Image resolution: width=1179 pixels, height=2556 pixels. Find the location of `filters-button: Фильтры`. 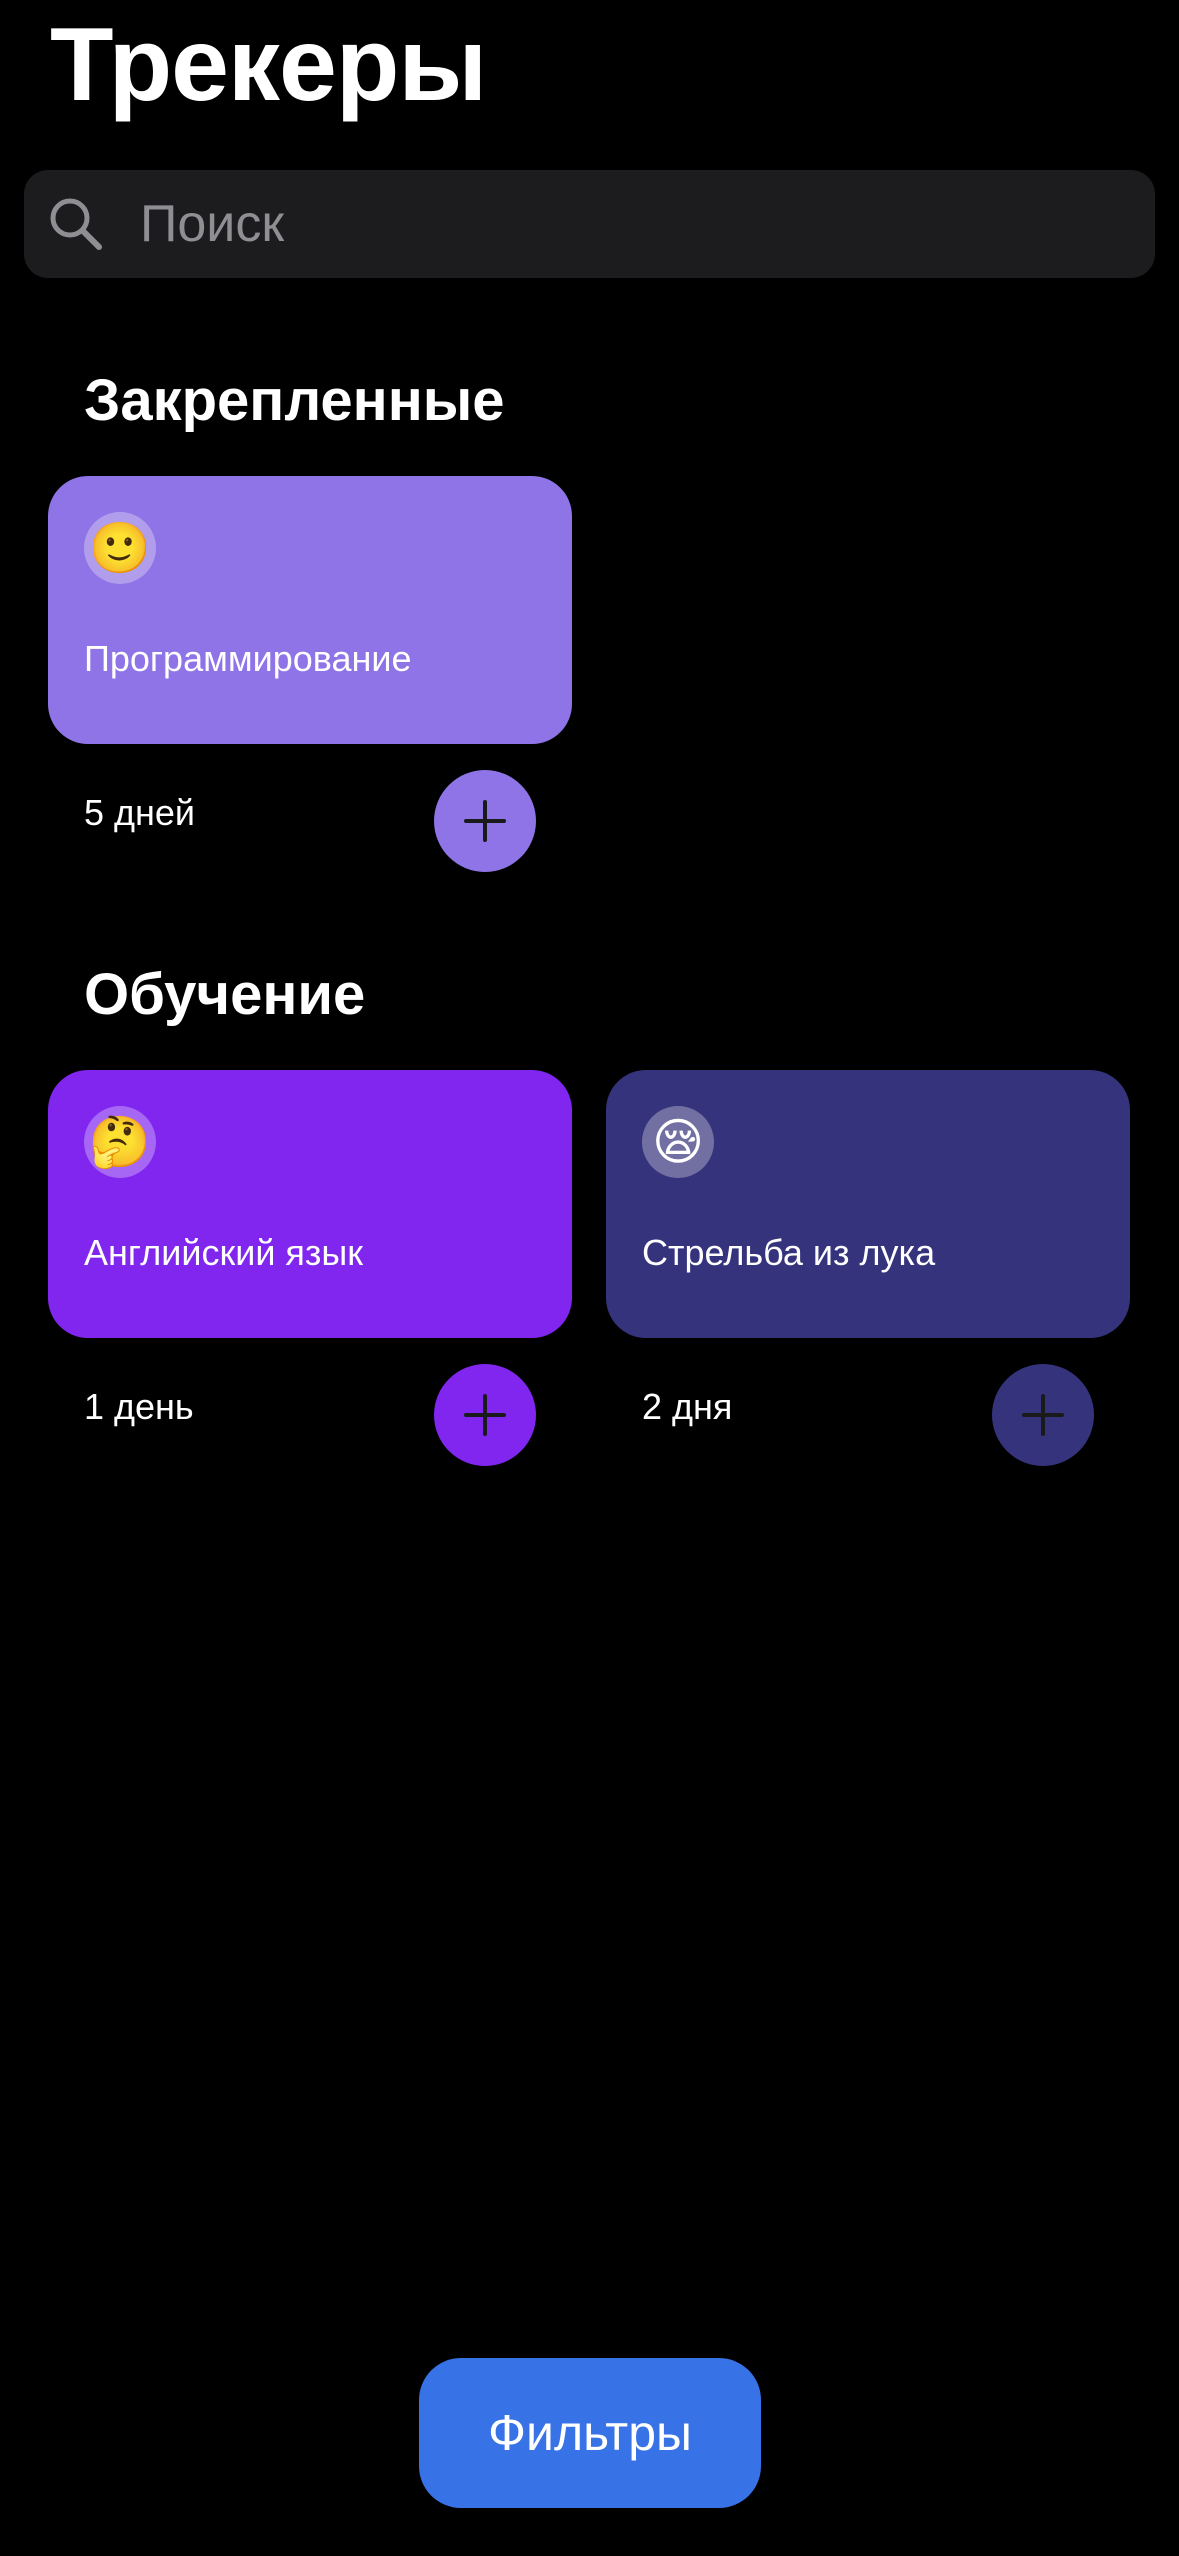

filters-button: Фильтры is located at coordinates (590, 2433).